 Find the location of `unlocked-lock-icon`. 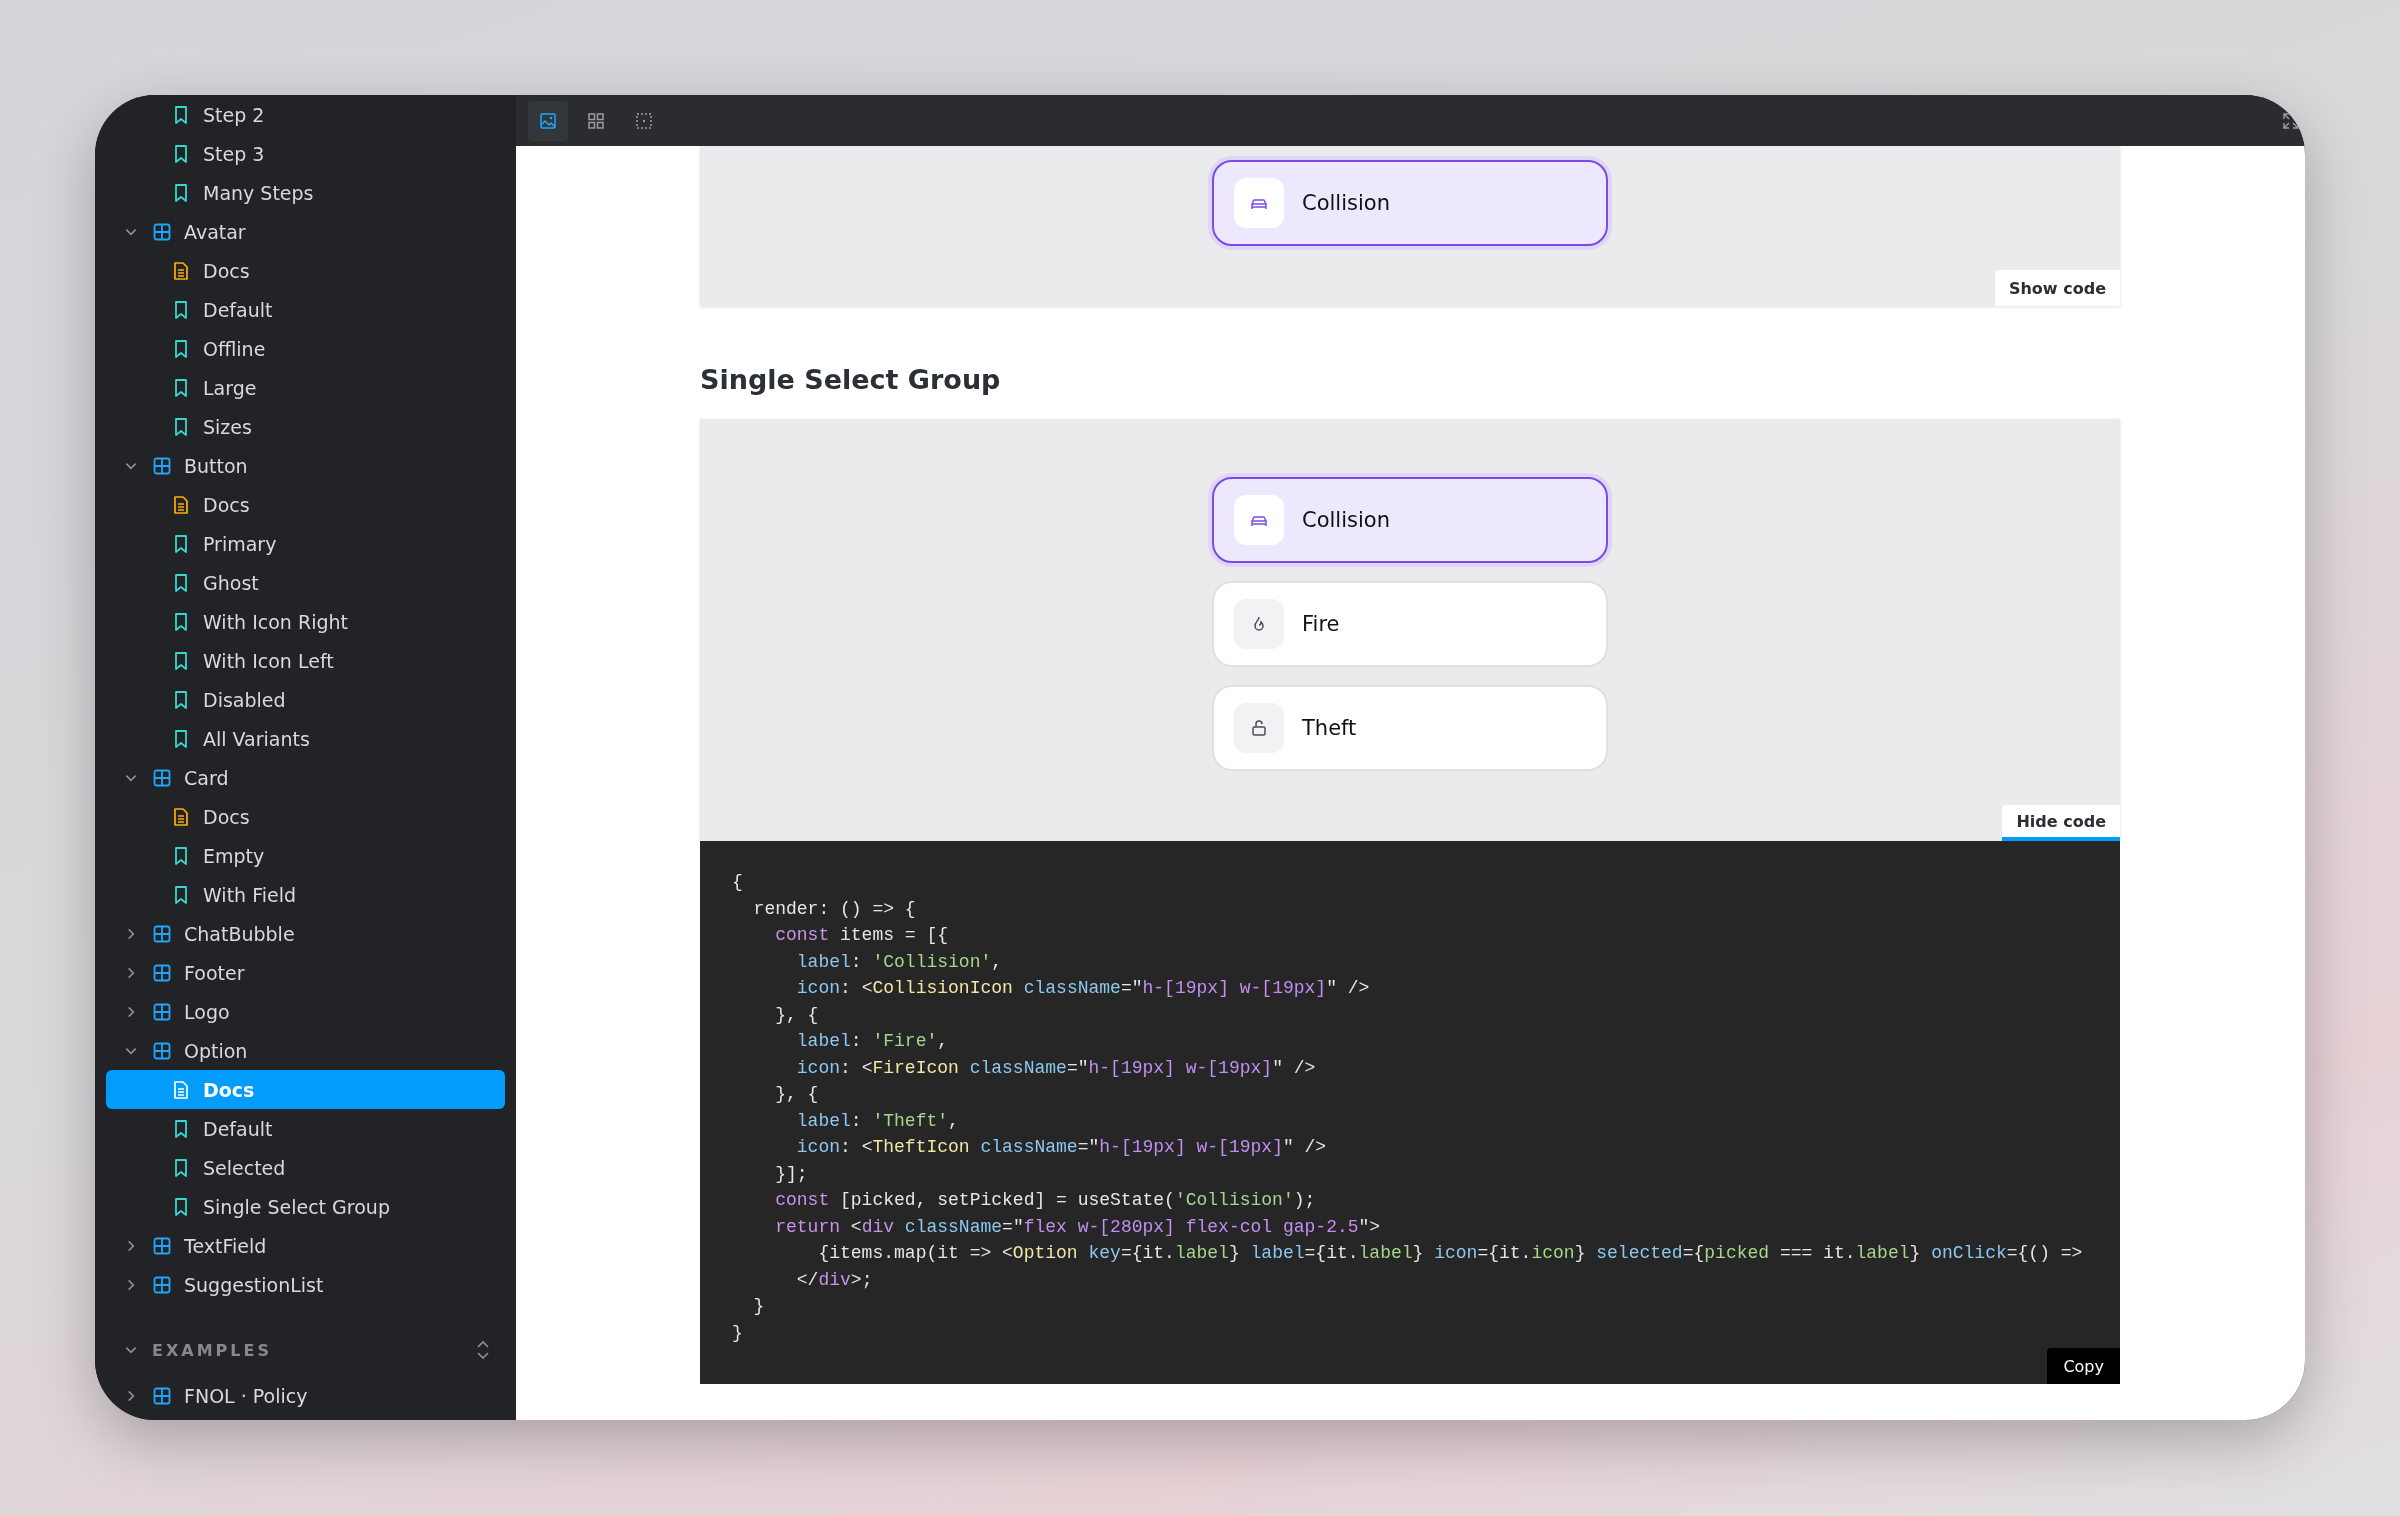

unlocked-lock-icon is located at coordinates (1259, 728).